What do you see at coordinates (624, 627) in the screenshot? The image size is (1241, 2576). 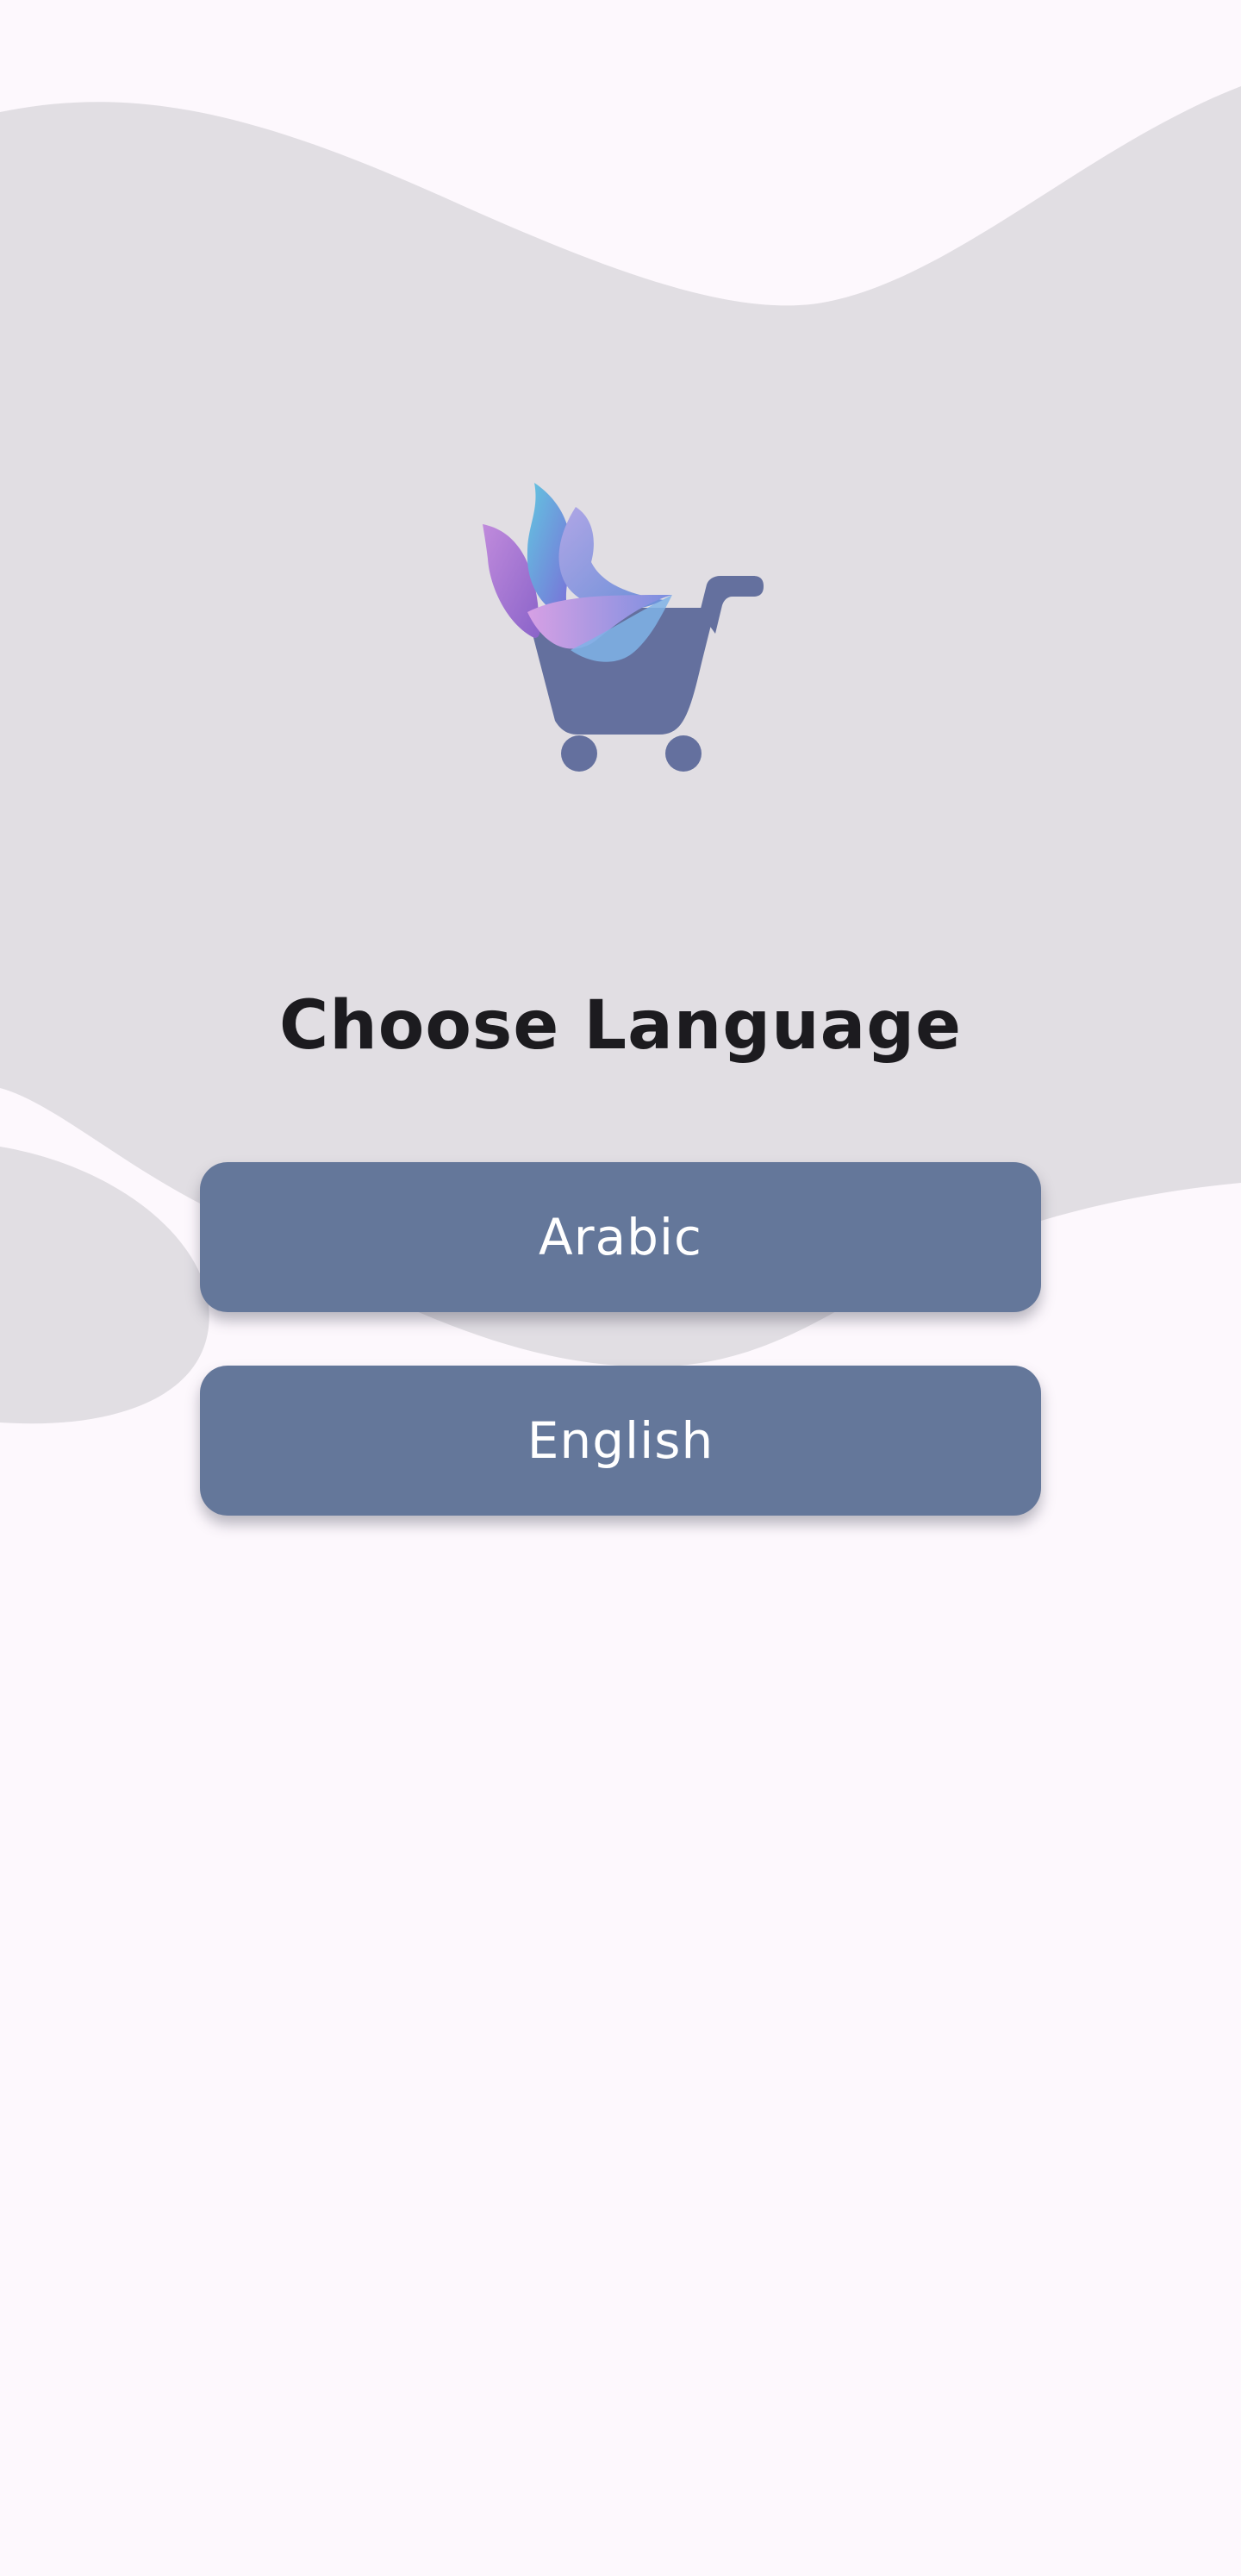 I see `shopping-cart-icon` at bounding box center [624, 627].